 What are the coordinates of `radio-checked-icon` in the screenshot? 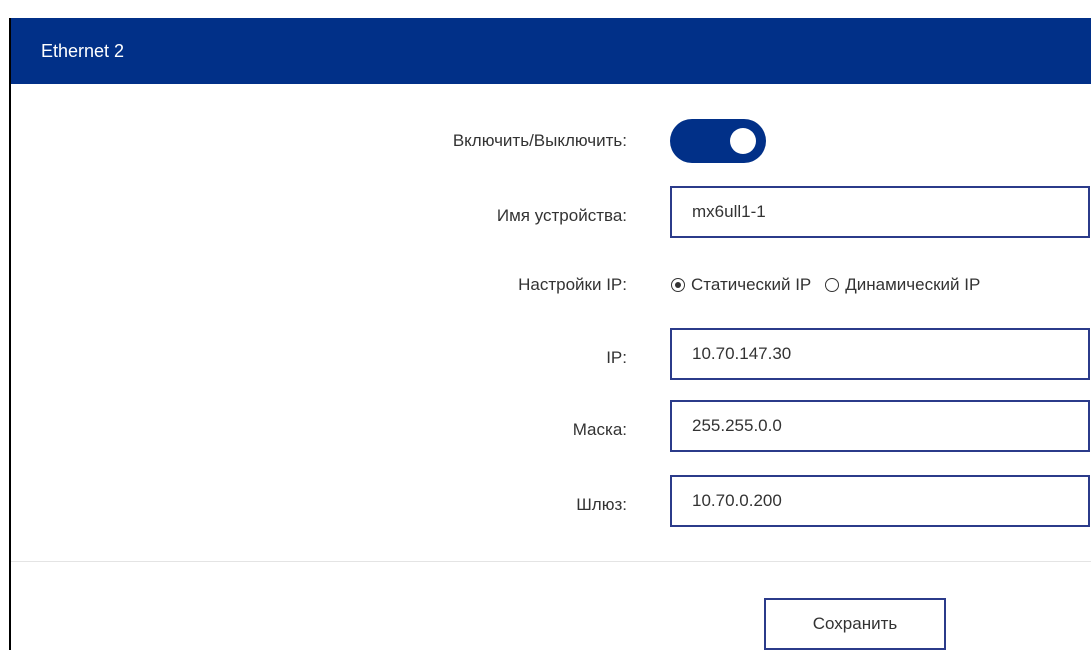 It's located at (678, 285).